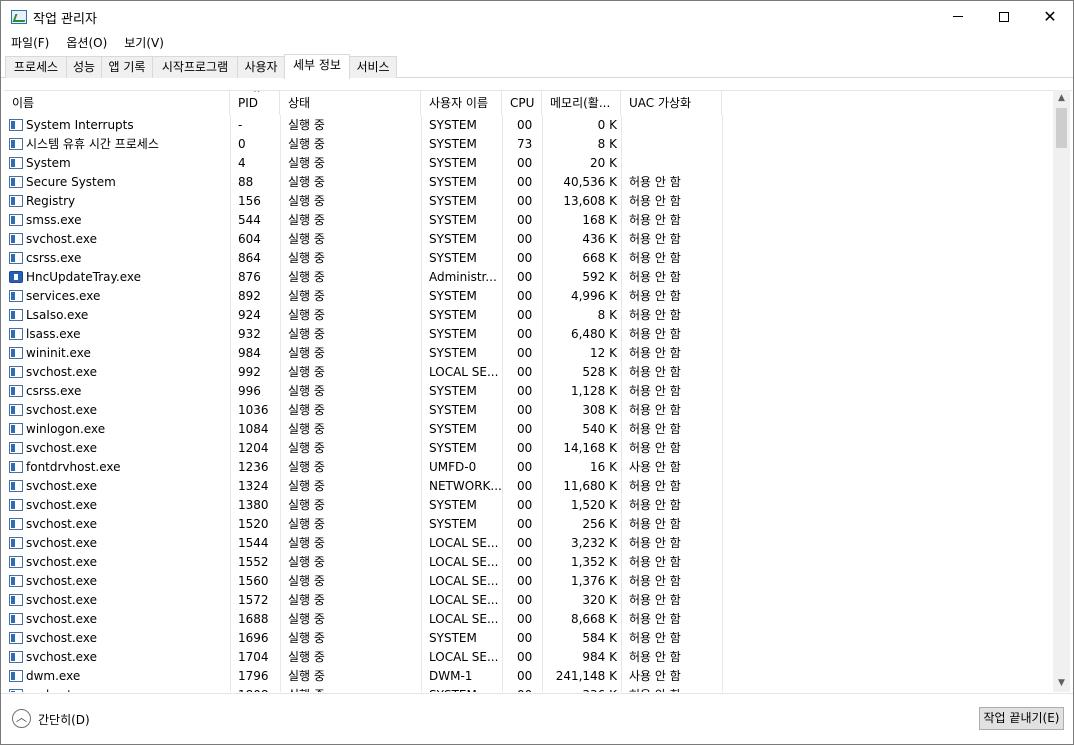  I want to click on tab-processes: 프로세스, so click(36, 67).